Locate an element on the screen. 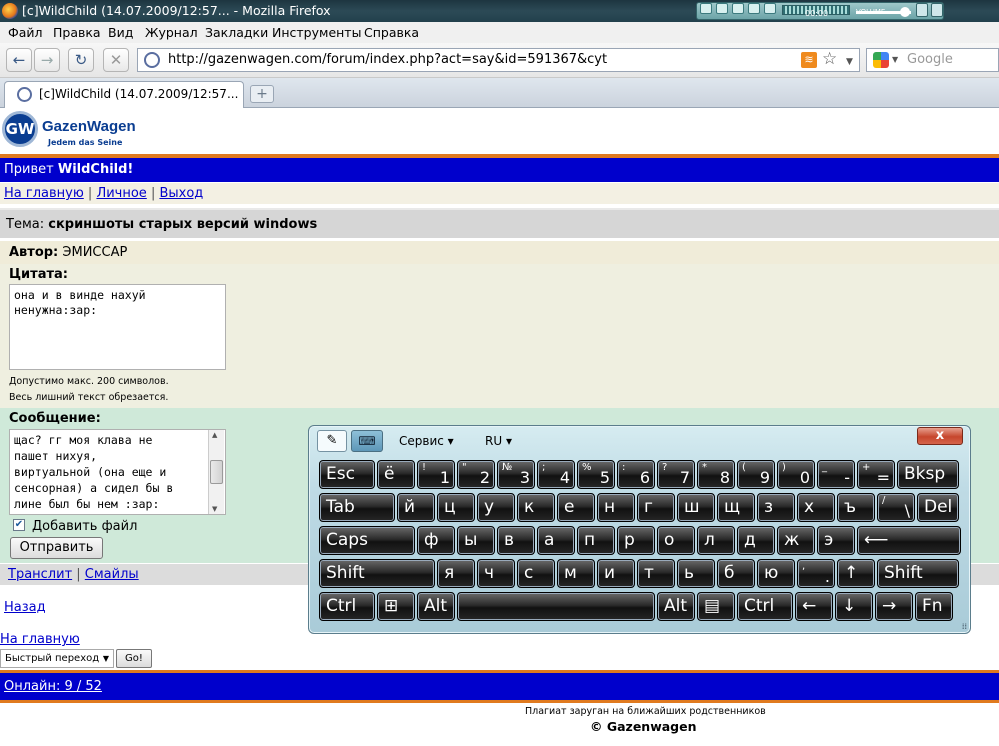 Image resolution: width=999 pixels, height=746 pixels. menu-file: Файл is located at coordinates (25, 32).